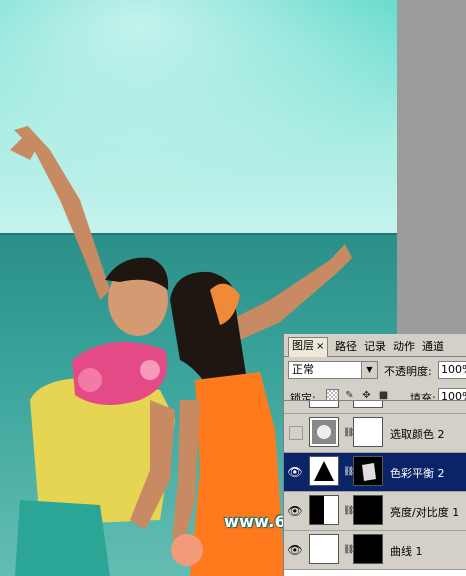 The width and height of the screenshot is (466, 576). I want to click on layer-row: 👁 ⛓ 曲线 1, so click(375, 550).